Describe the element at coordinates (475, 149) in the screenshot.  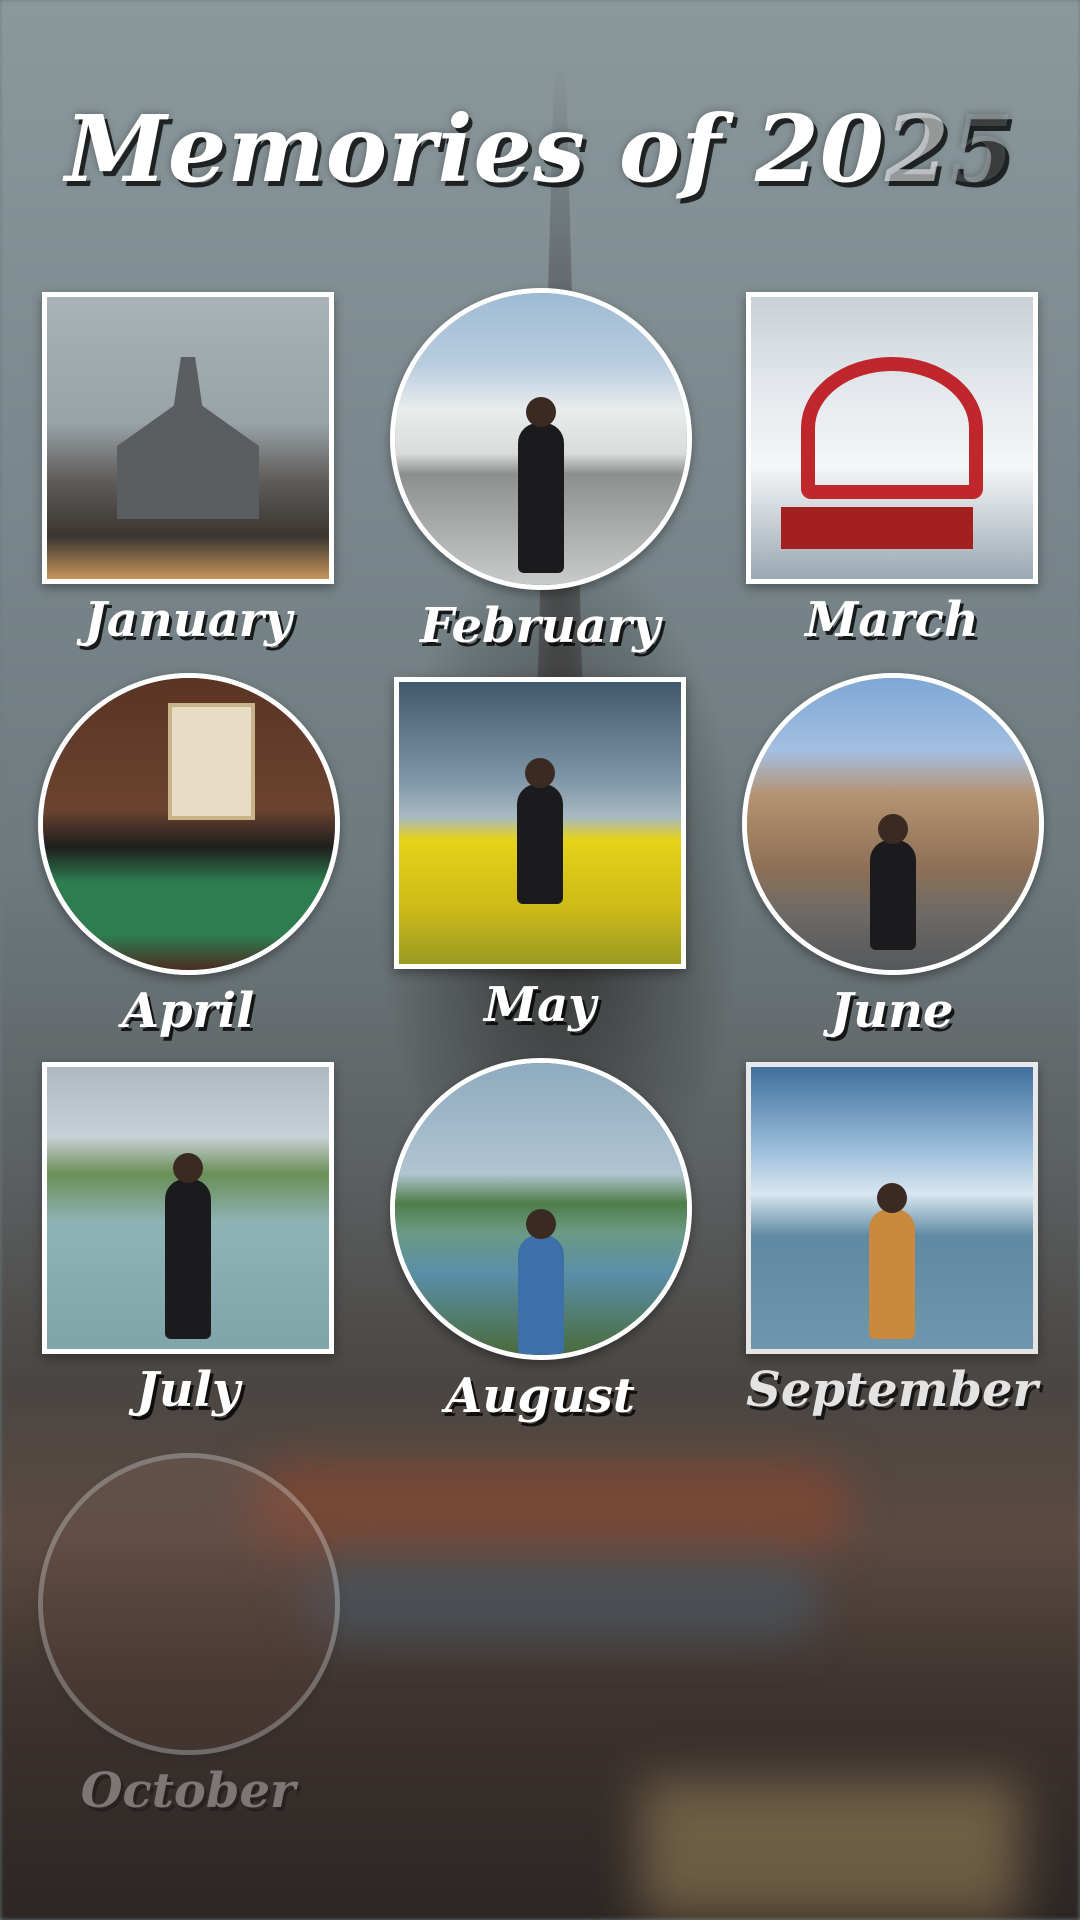
I see `title-main: Memories of 20` at that location.